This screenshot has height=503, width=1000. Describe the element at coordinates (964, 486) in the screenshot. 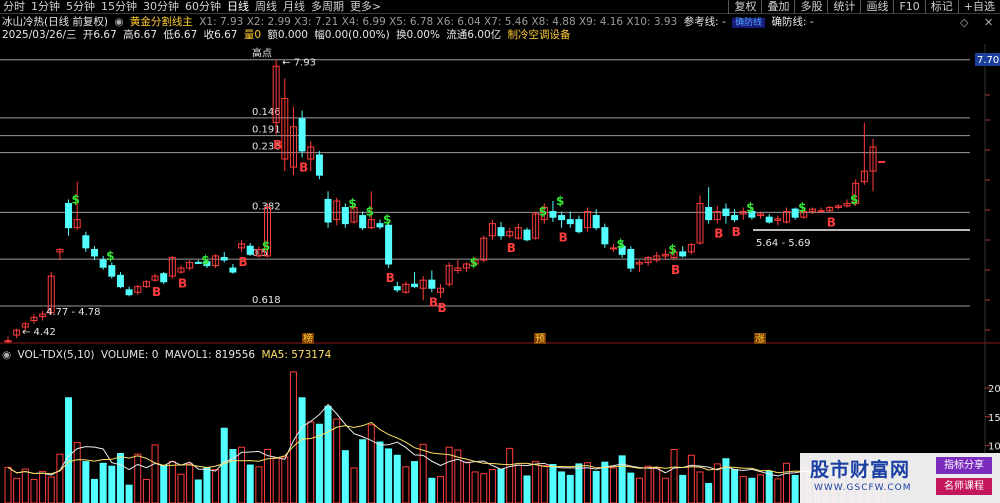

I see `watermark-badge-course: 名师课程` at that location.